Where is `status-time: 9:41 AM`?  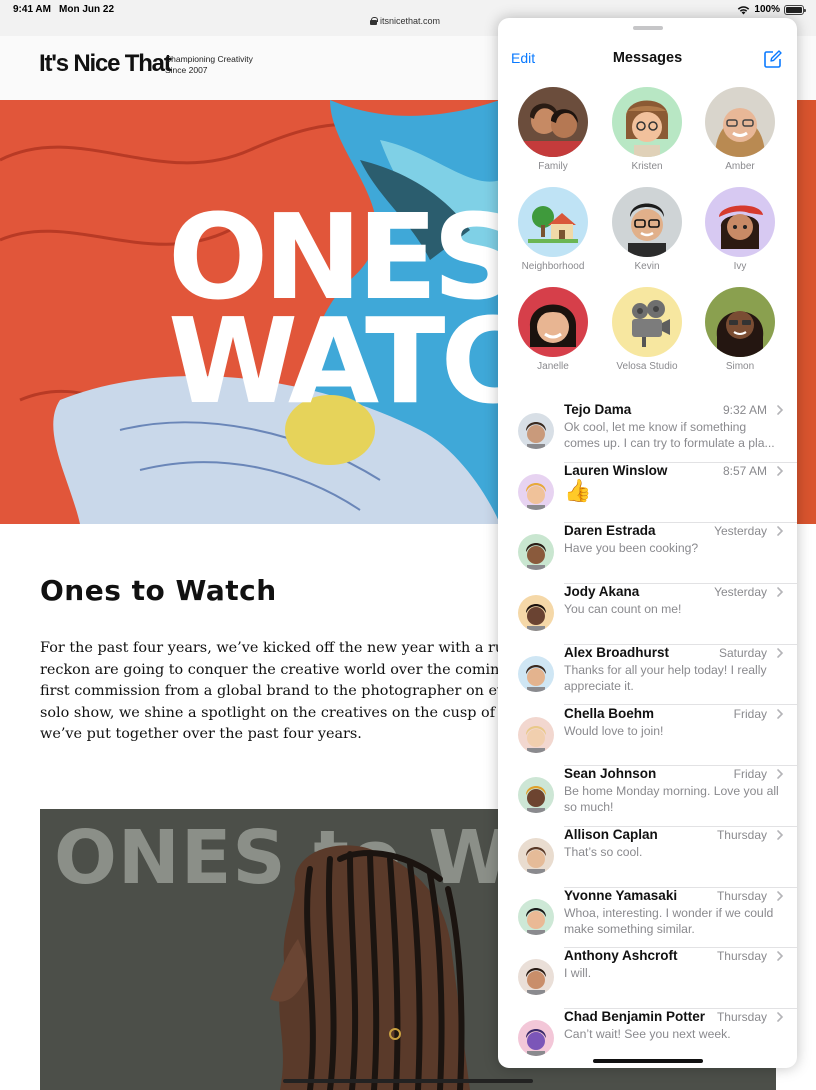 status-time: 9:41 AM is located at coordinates (32, 9).